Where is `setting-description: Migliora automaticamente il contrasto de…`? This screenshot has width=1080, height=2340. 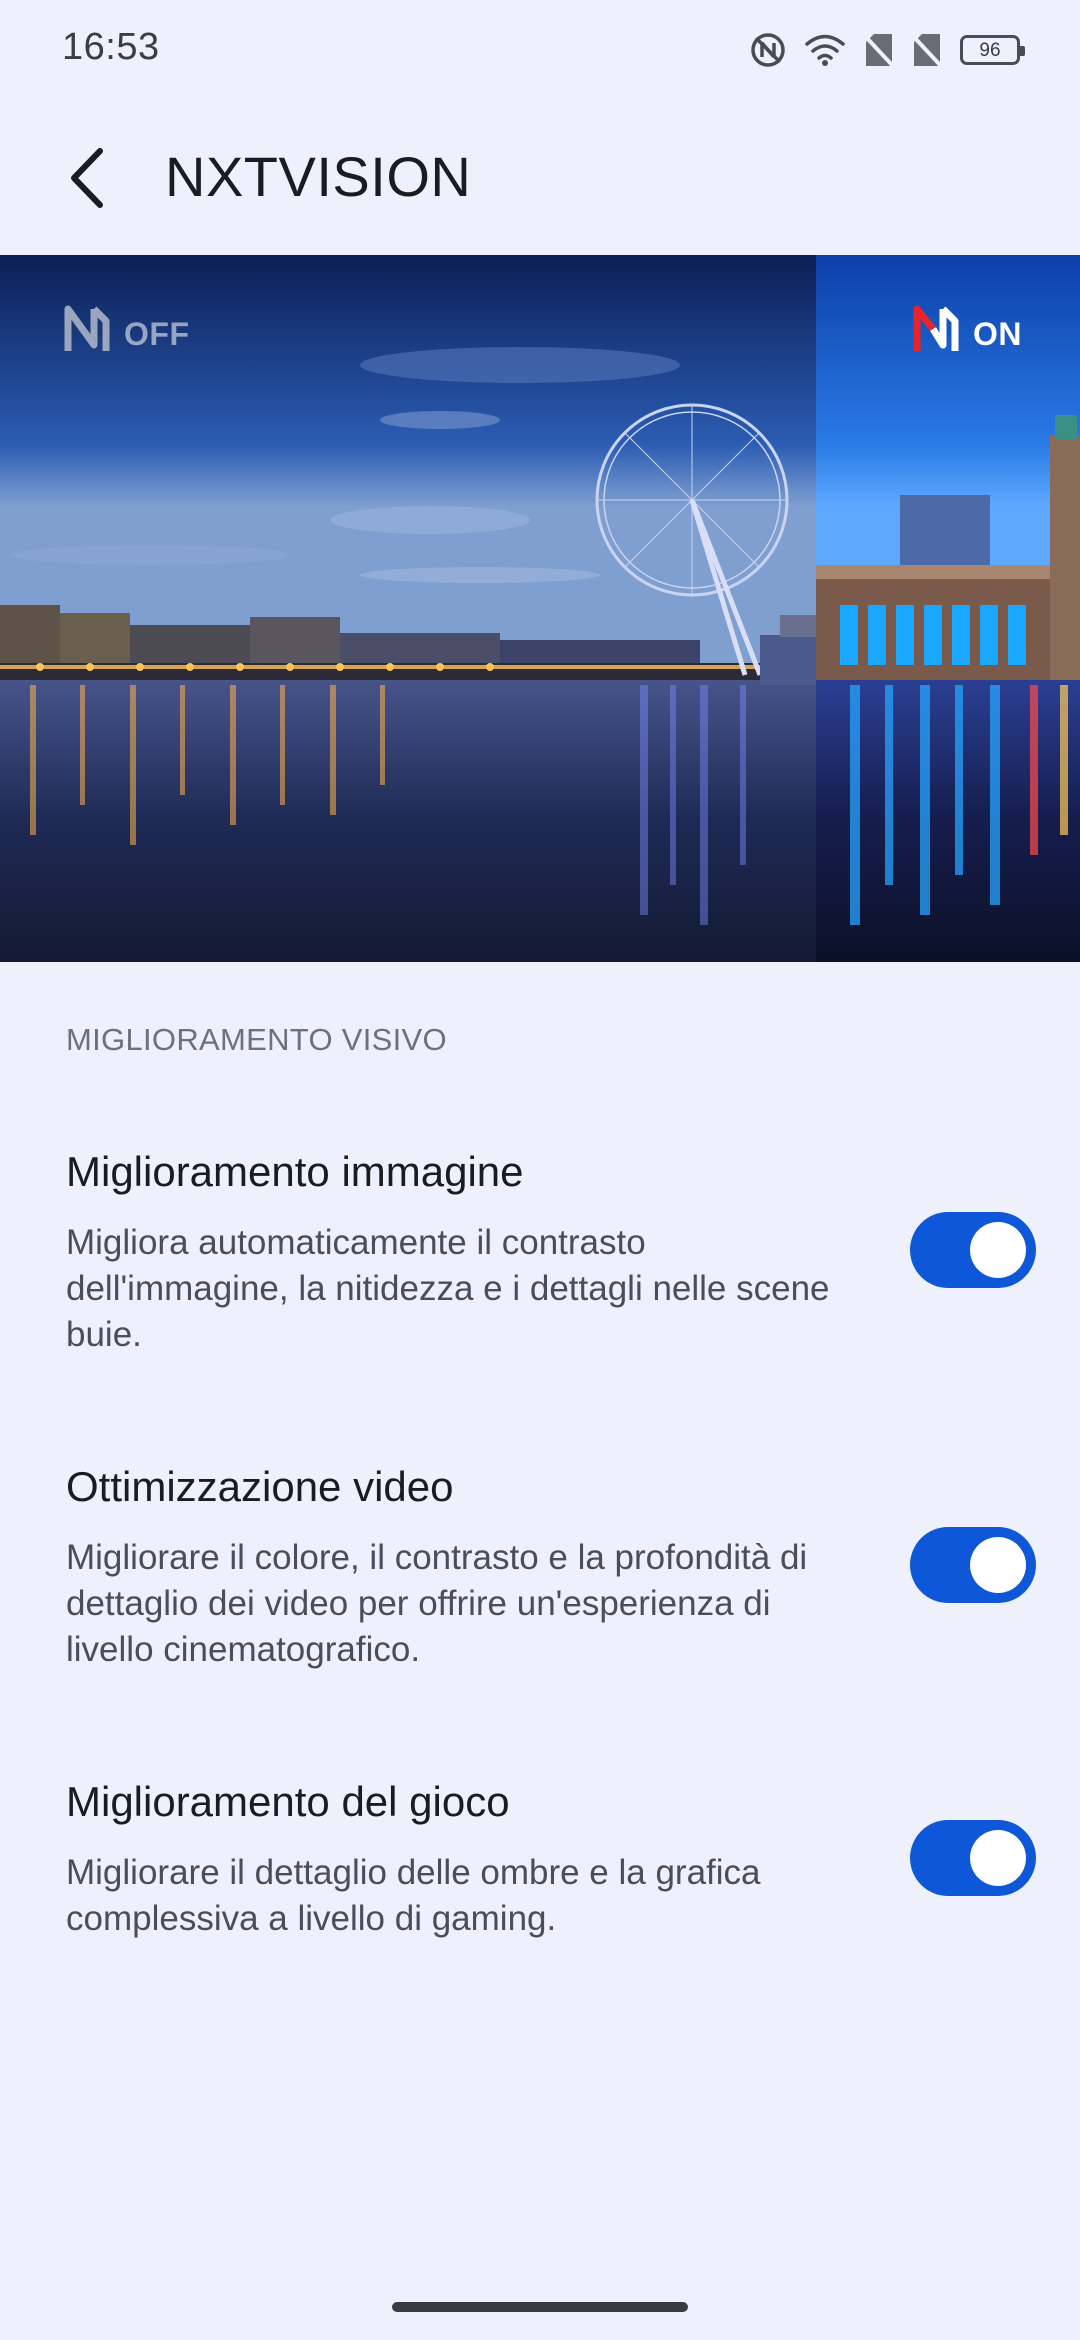 setting-description: Migliora automaticamente il contrasto de… is located at coordinates (448, 1288).